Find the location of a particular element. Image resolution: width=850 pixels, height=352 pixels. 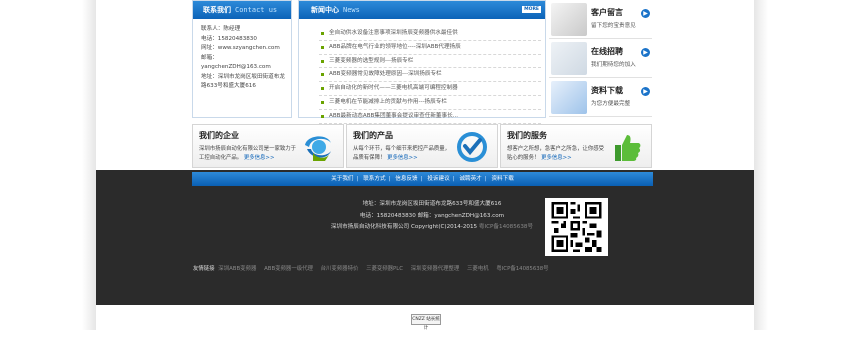

contact-header: 联系我们 Contact us is located at coordinates (242, 10).